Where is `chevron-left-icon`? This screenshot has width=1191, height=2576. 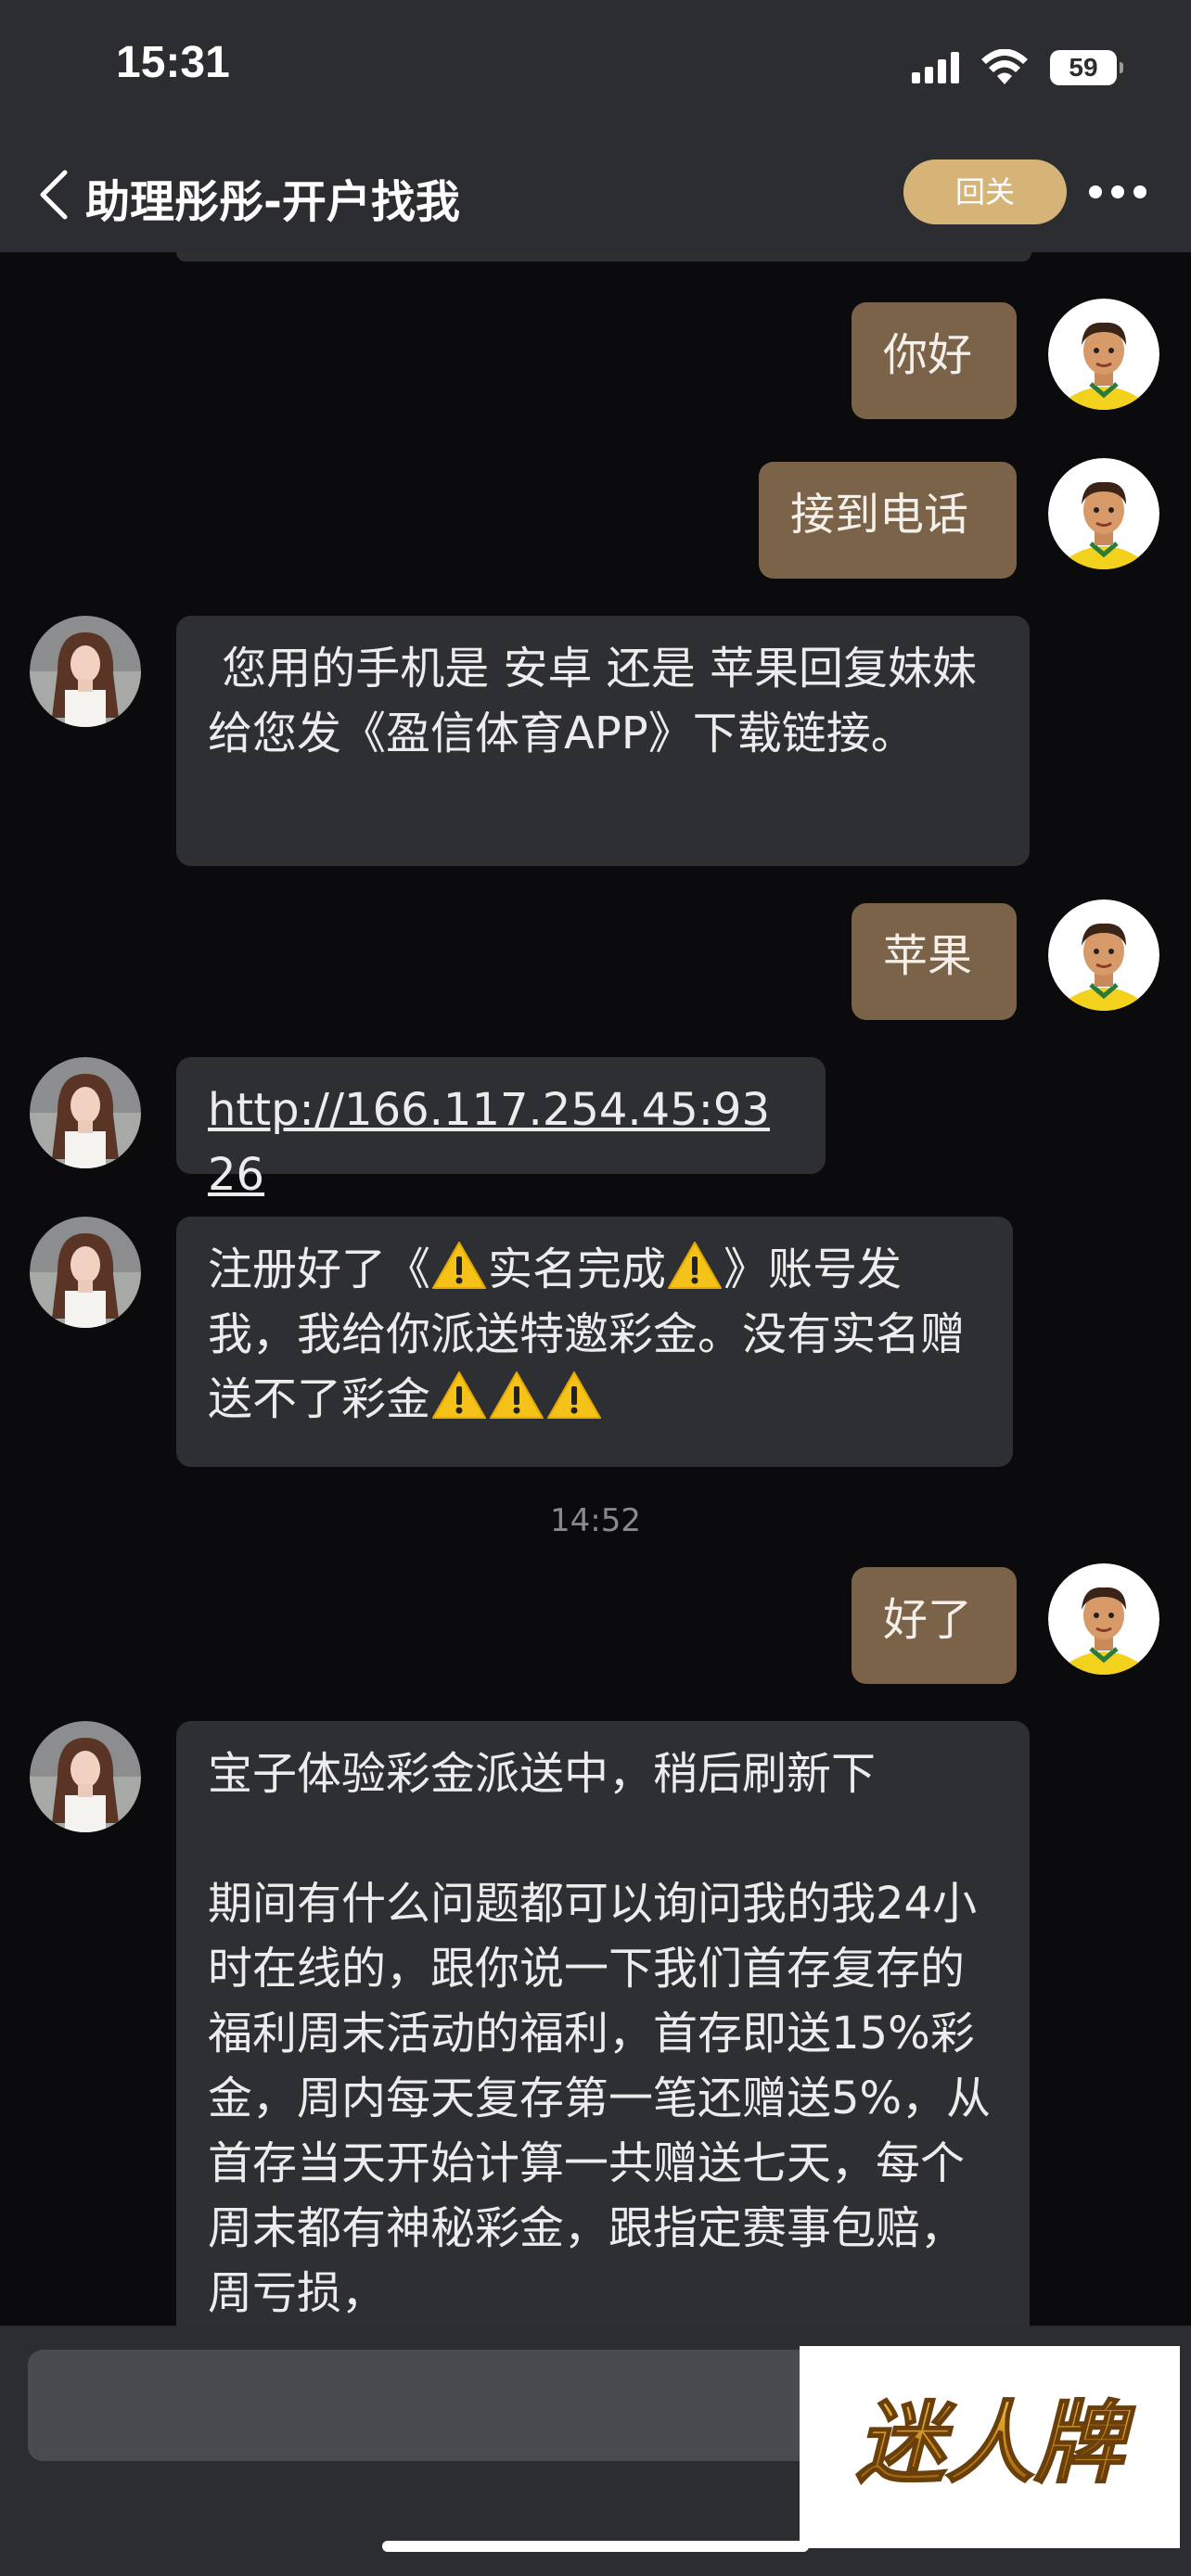
chevron-left-icon is located at coordinates (56, 195).